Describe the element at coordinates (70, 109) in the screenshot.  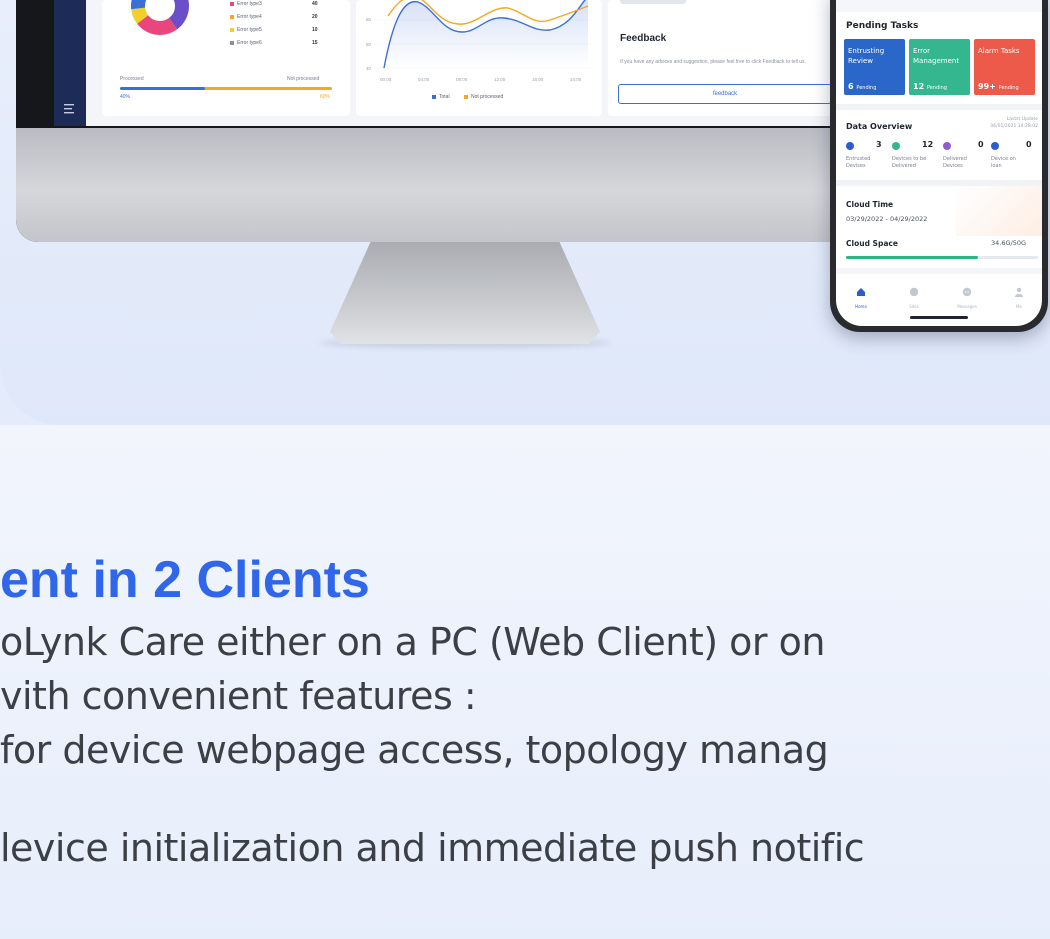
I see `menu-icon` at that location.